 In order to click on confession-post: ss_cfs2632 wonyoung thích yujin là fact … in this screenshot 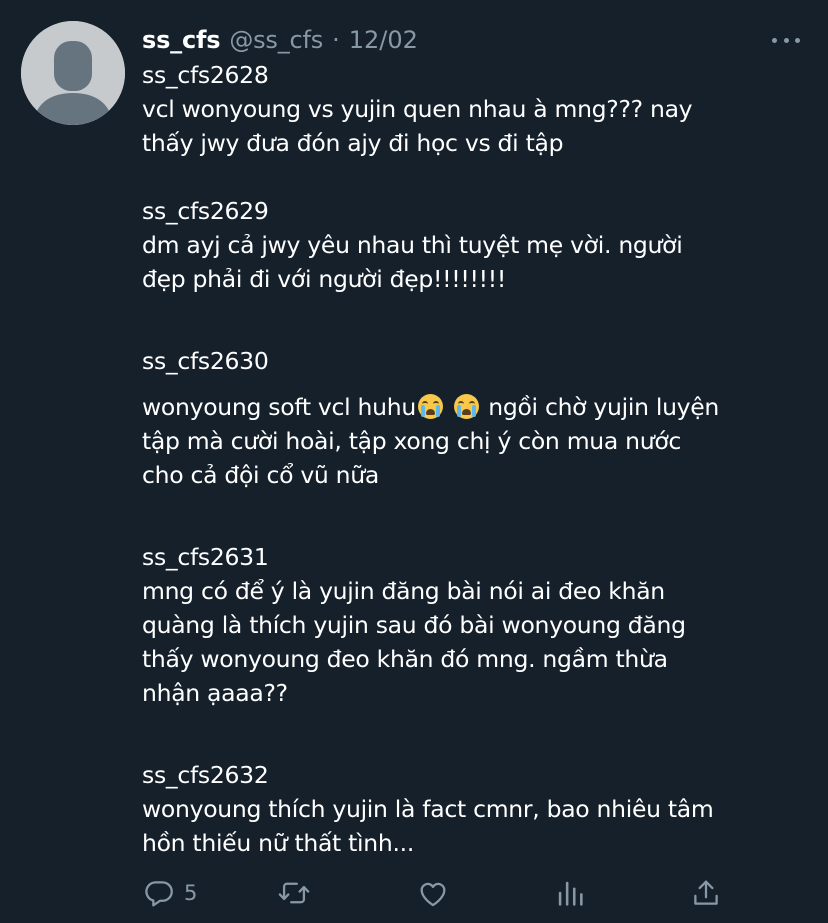, I will do `click(478, 809)`.